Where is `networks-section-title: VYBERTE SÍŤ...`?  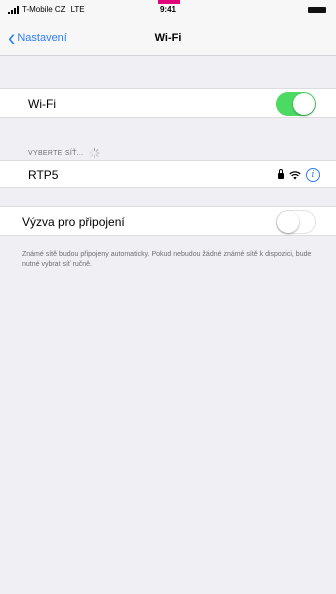 networks-section-title: VYBERTE SÍŤ... is located at coordinates (56, 153).